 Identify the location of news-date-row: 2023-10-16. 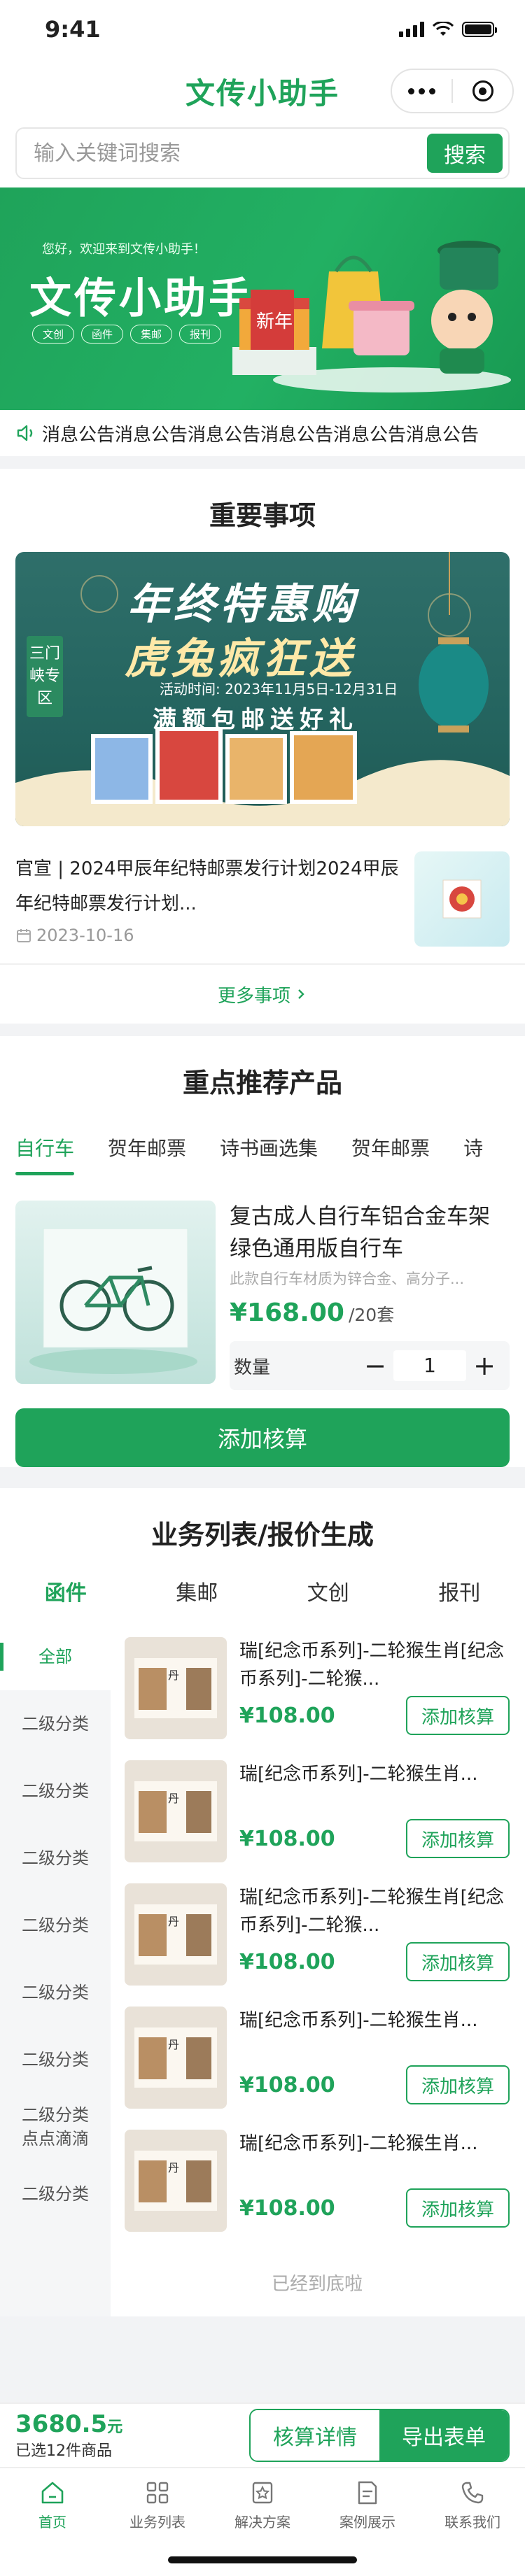
(207, 935).